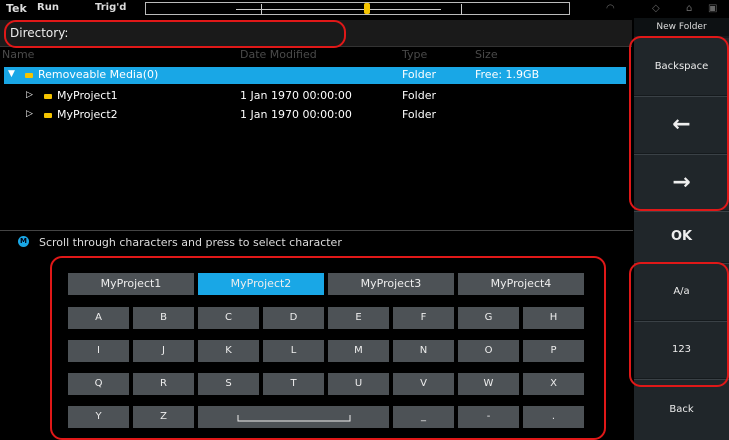 This screenshot has height=440, width=729. What do you see at coordinates (391, 284) in the screenshot?
I see `suggestion-button: MyProject3` at bounding box center [391, 284].